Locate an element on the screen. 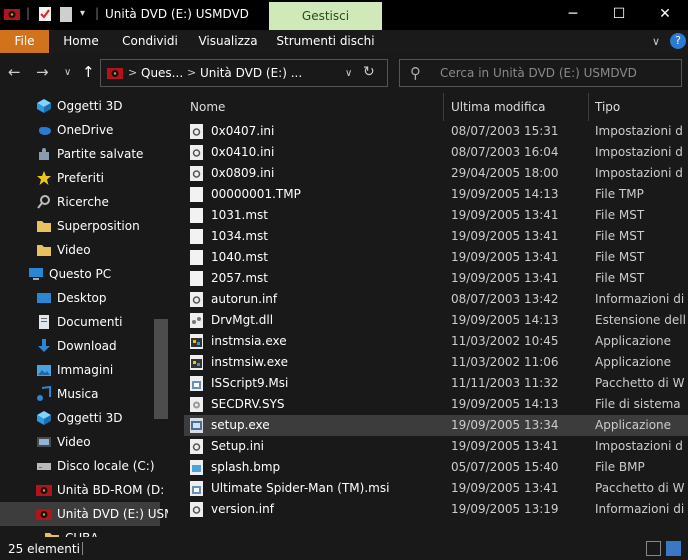  msi-package-icon is located at coordinates (196, 488).